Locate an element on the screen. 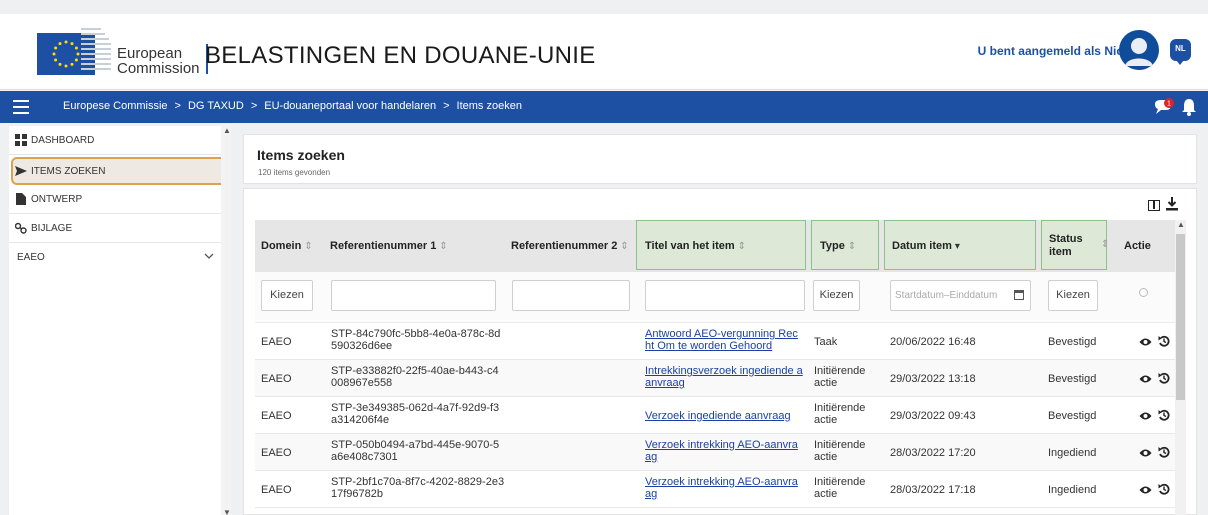  attachment-icon is located at coordinates (21, 228).